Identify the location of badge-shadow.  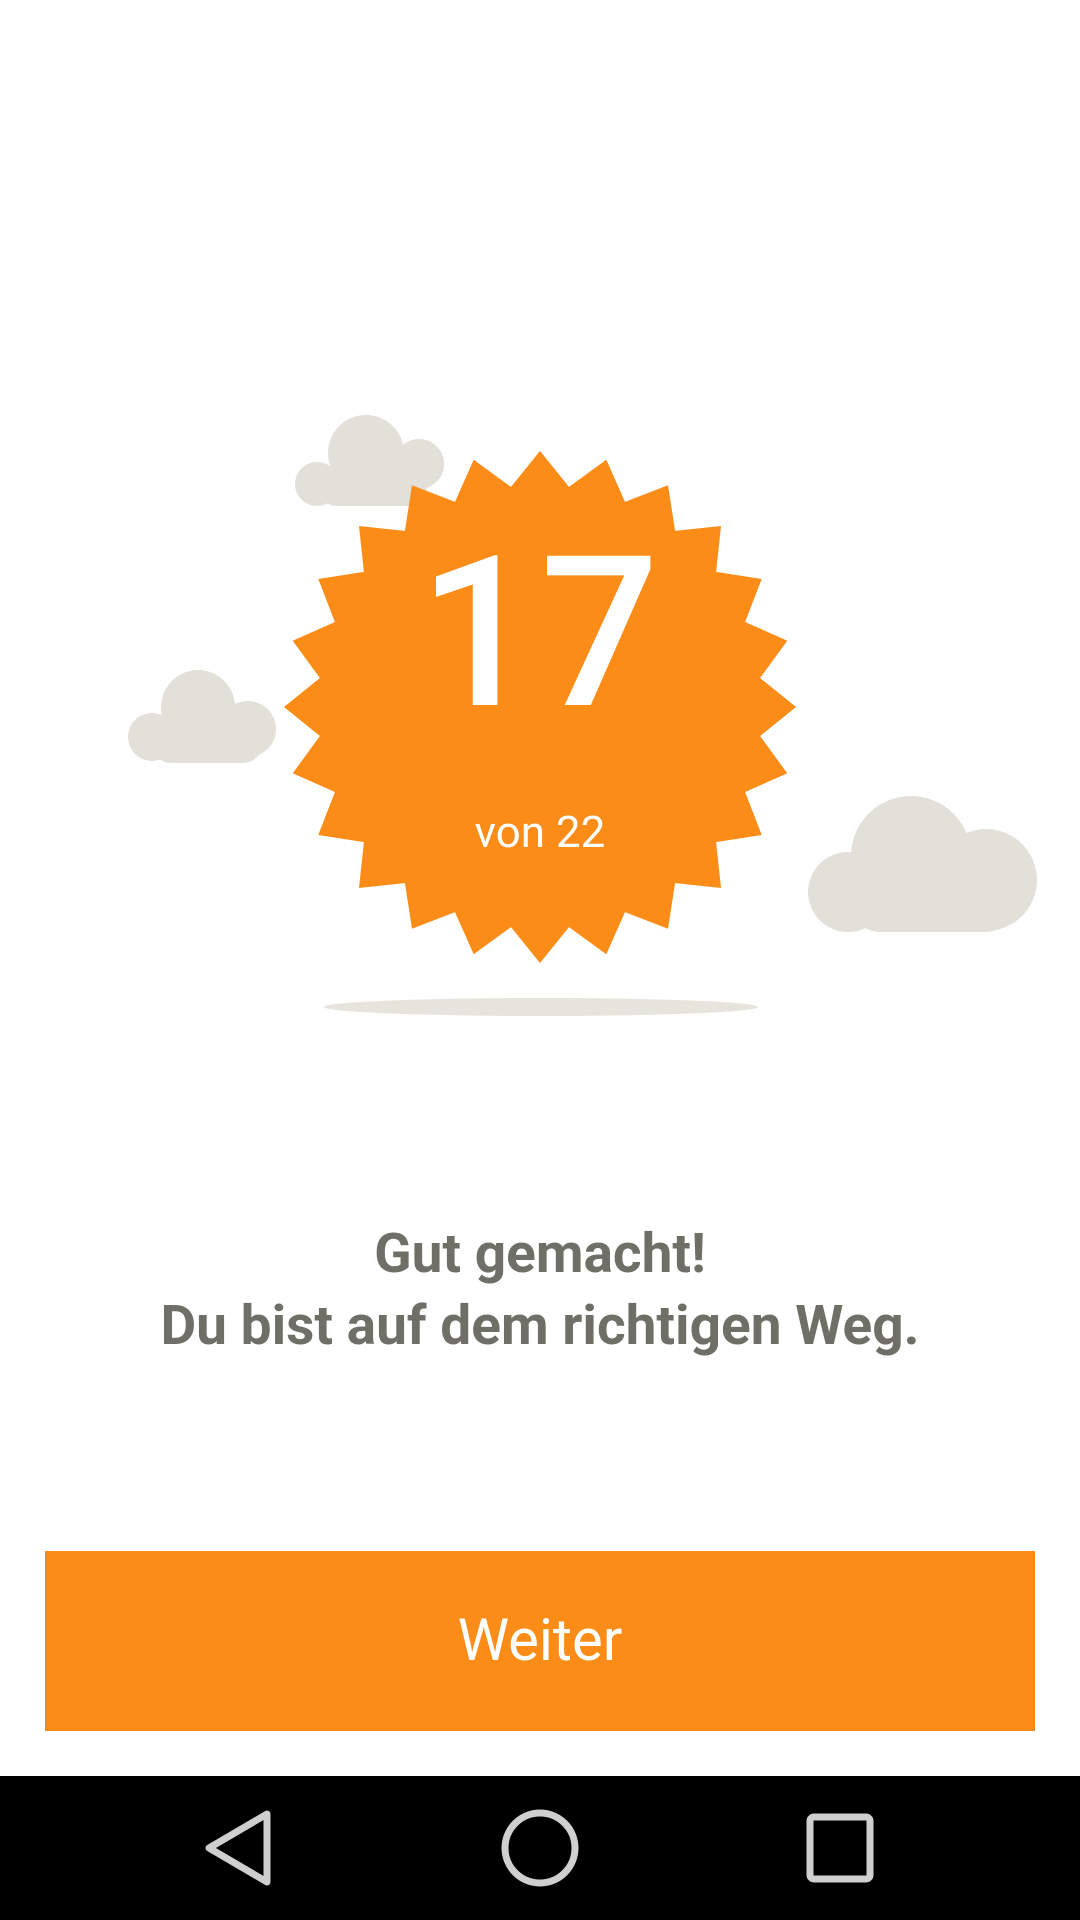
(541, 1007).